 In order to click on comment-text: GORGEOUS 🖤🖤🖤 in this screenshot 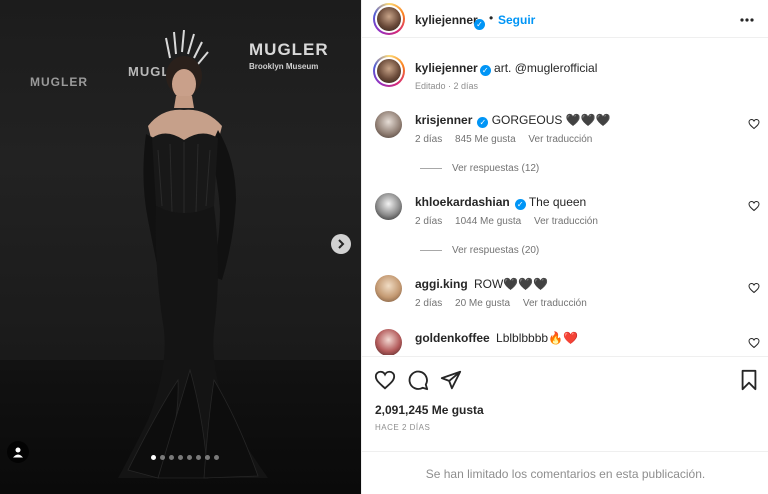, I will do `click(551, 120)`.